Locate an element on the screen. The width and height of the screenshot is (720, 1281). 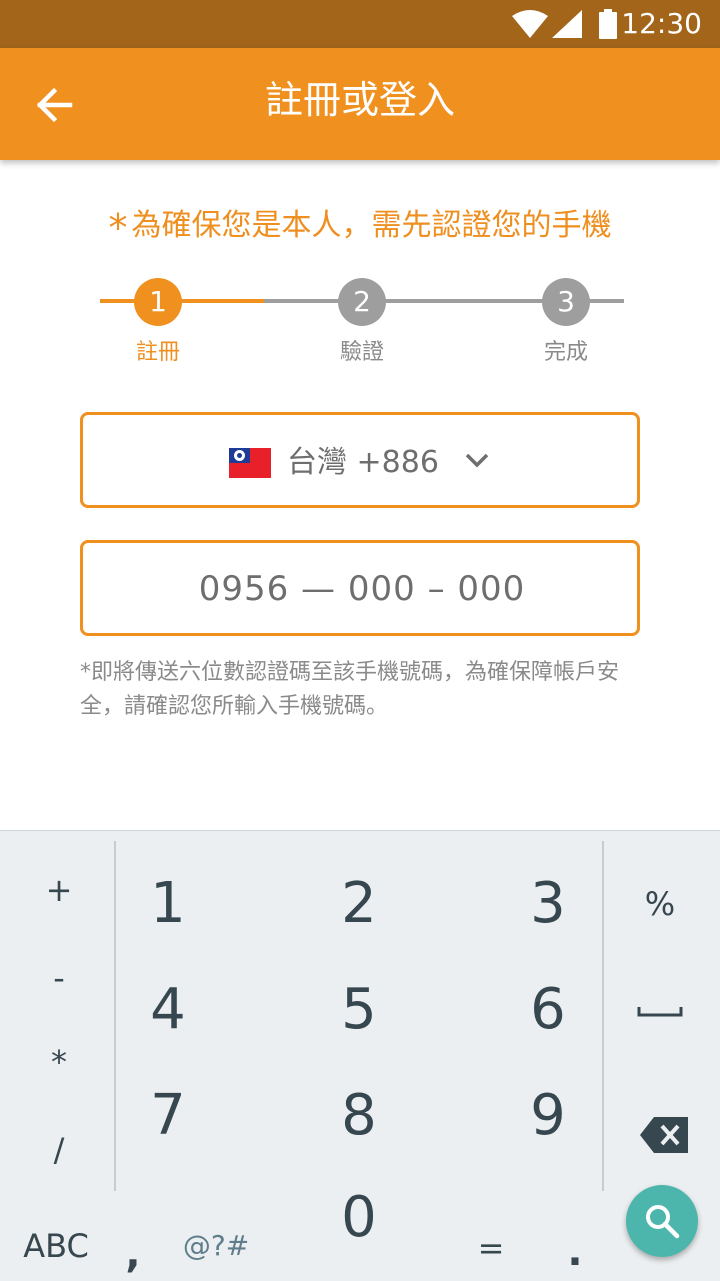
step-3-label: 完成 is located at coordinates (565, 352).